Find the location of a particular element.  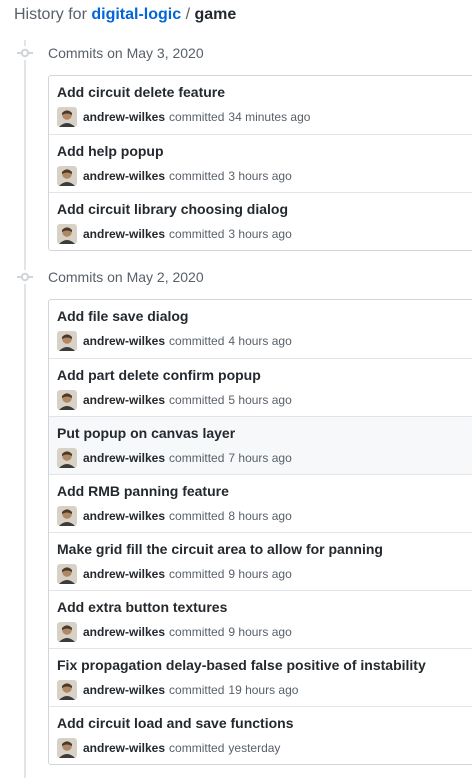

repo-link: digital-logic is located at coordinates (136, 14).